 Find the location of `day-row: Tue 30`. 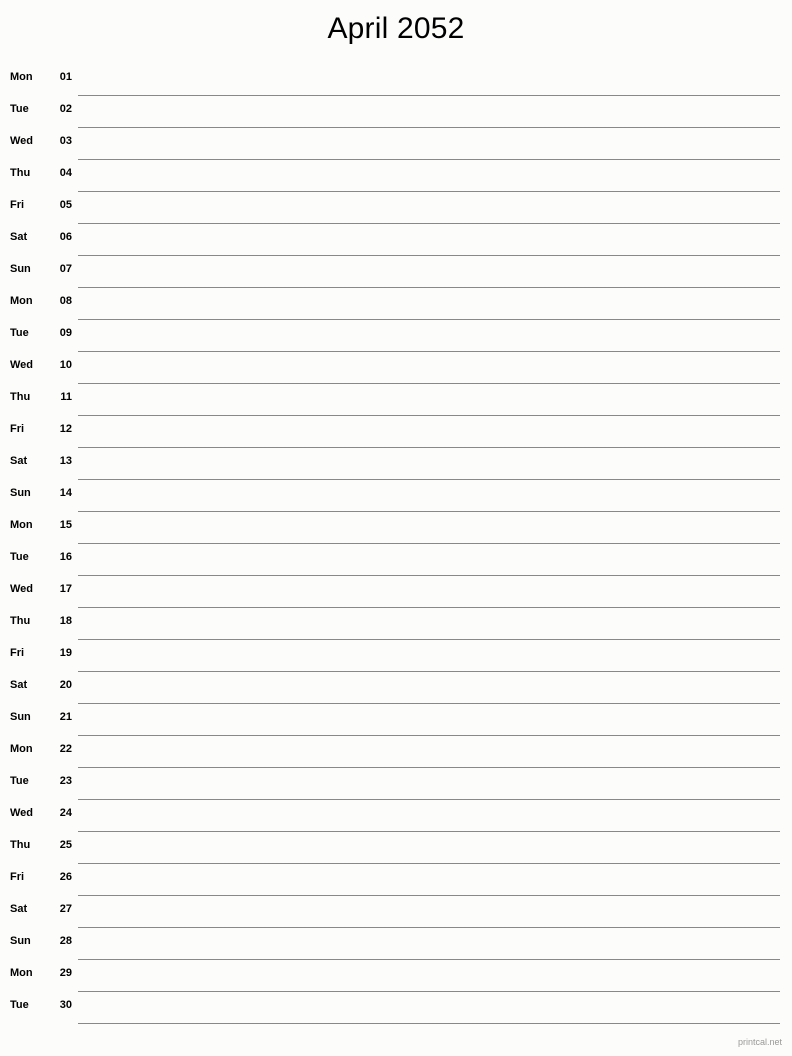

day-row: Tue 30 is located at coordinates (396, 1008).